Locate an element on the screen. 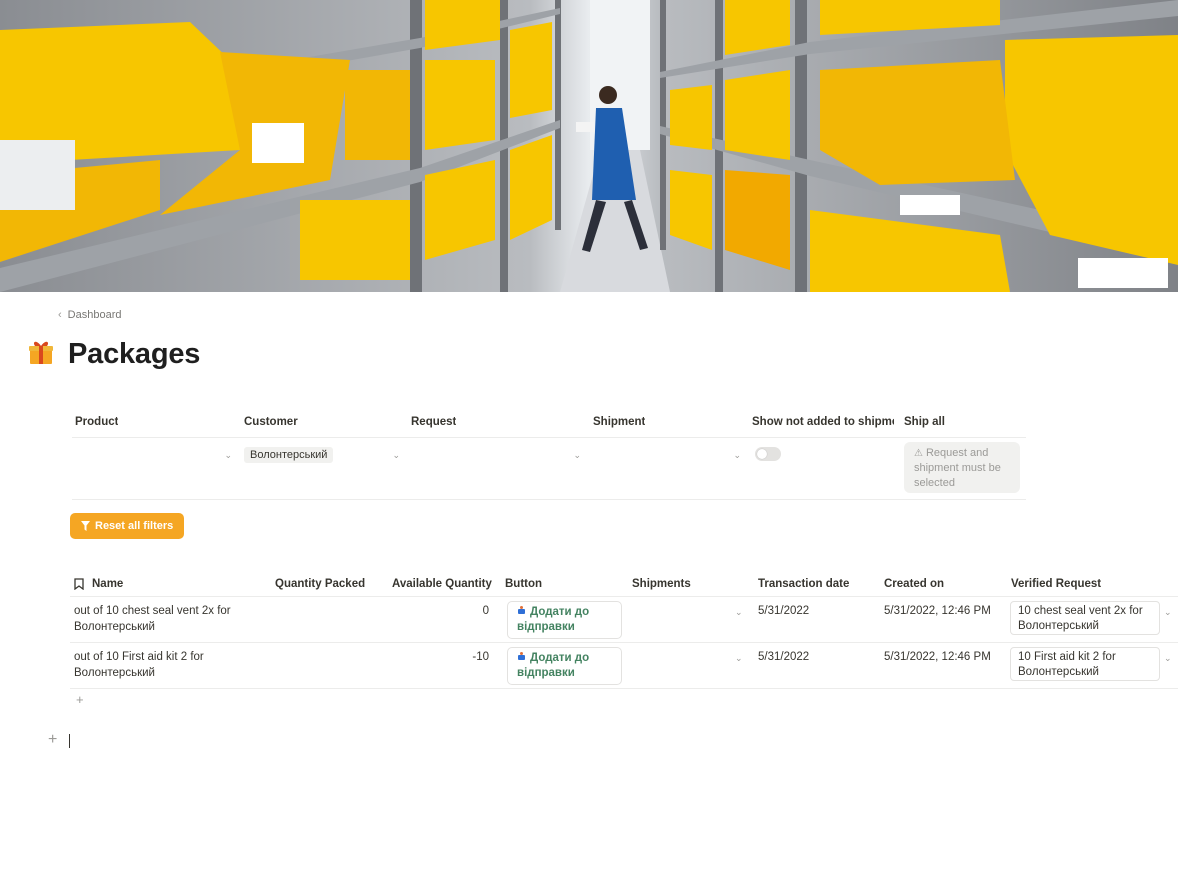  add-row-plus-icon: + is located at coordinates (80, 699).